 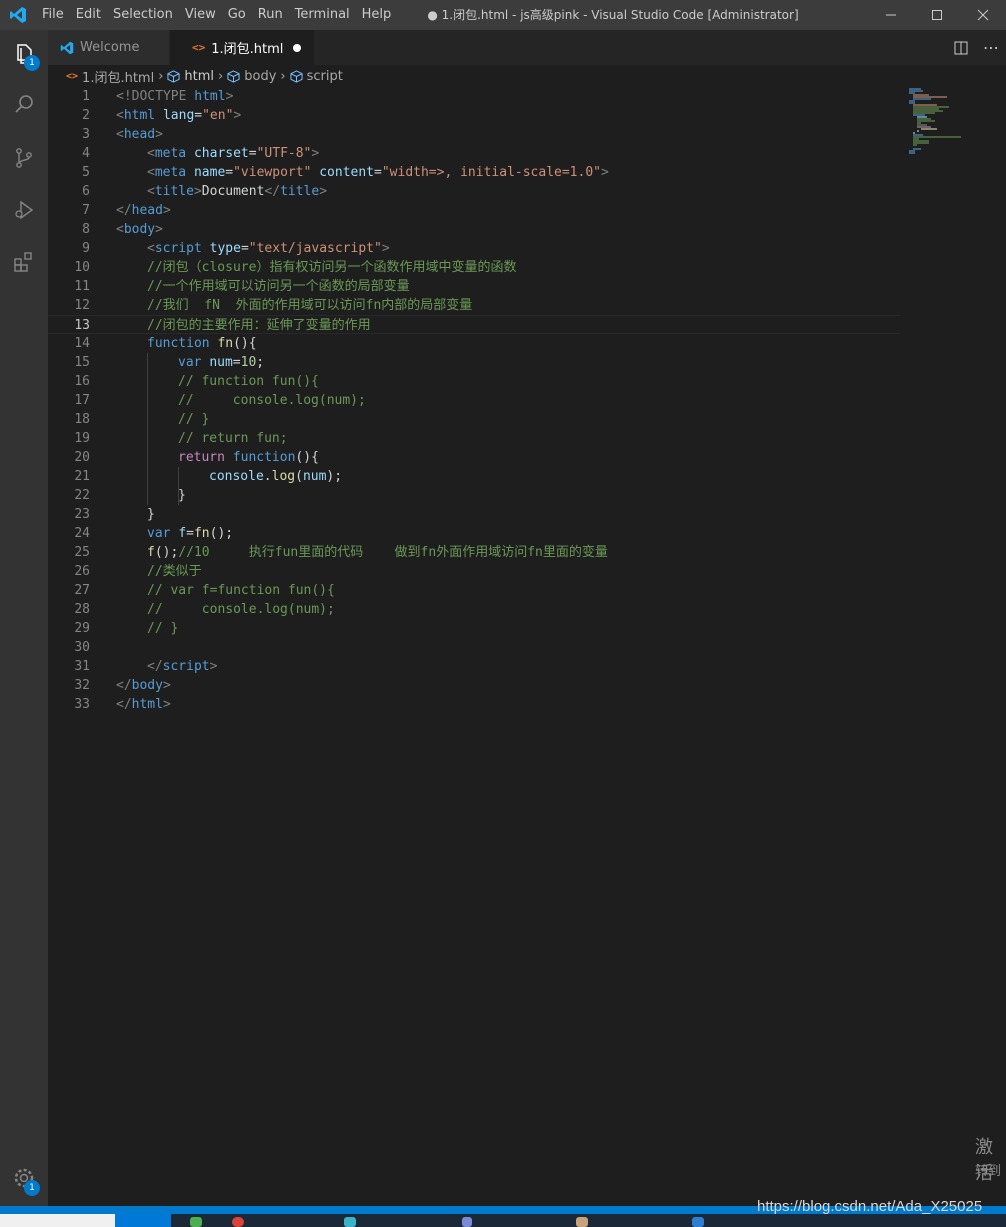 What do you see at coordinates (316, 76) in the screenshot?
I see `breadcrumb-script: script` at bounding box center [316, 76].